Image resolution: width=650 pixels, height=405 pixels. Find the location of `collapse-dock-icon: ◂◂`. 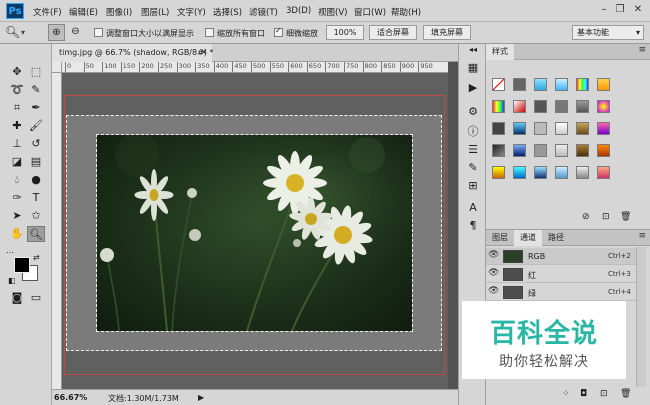

collapse-dock-icon: ◂◂ is located at coordinates (473, 50).